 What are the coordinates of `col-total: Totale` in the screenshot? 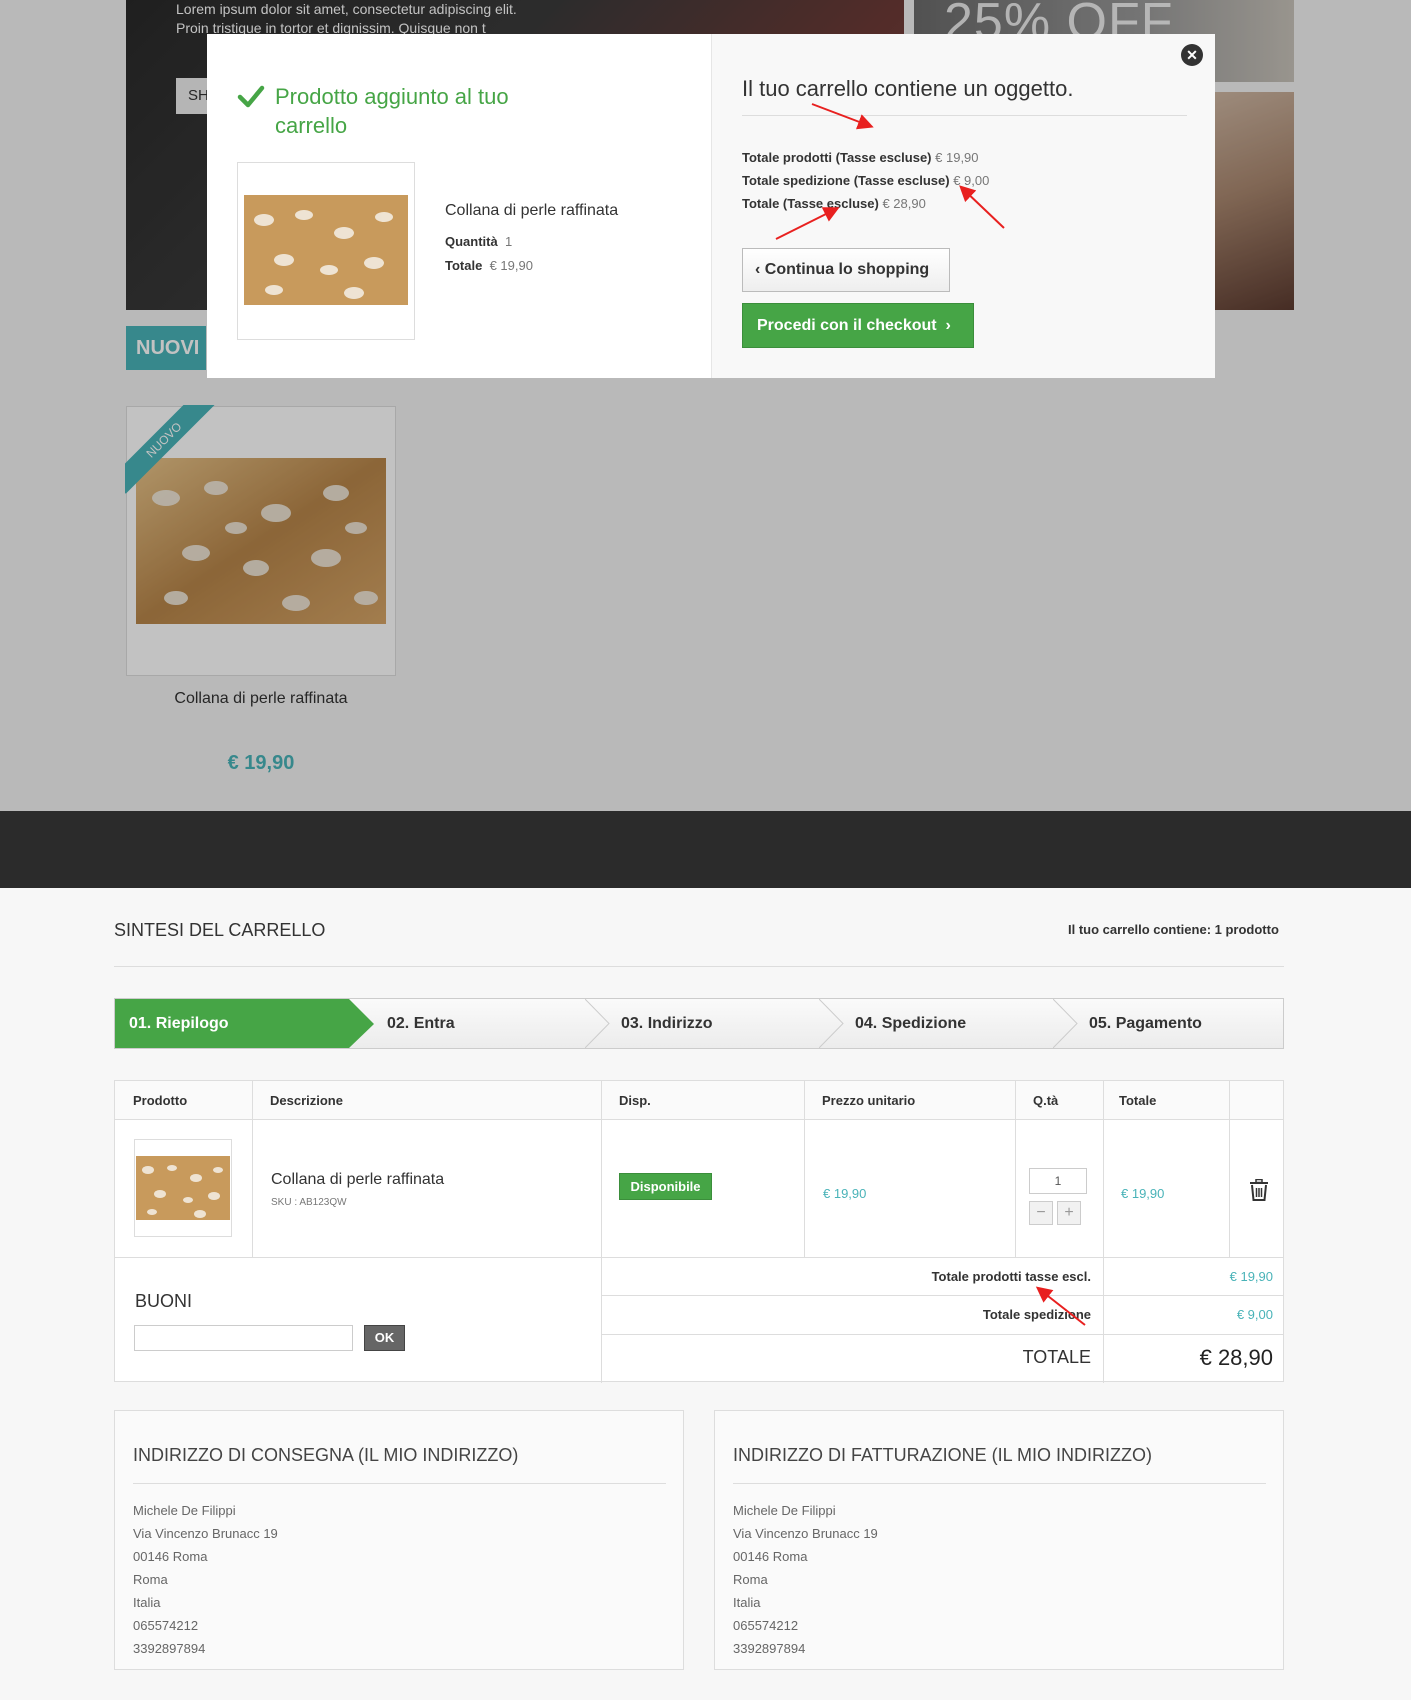 It's located at (1166, 1100).